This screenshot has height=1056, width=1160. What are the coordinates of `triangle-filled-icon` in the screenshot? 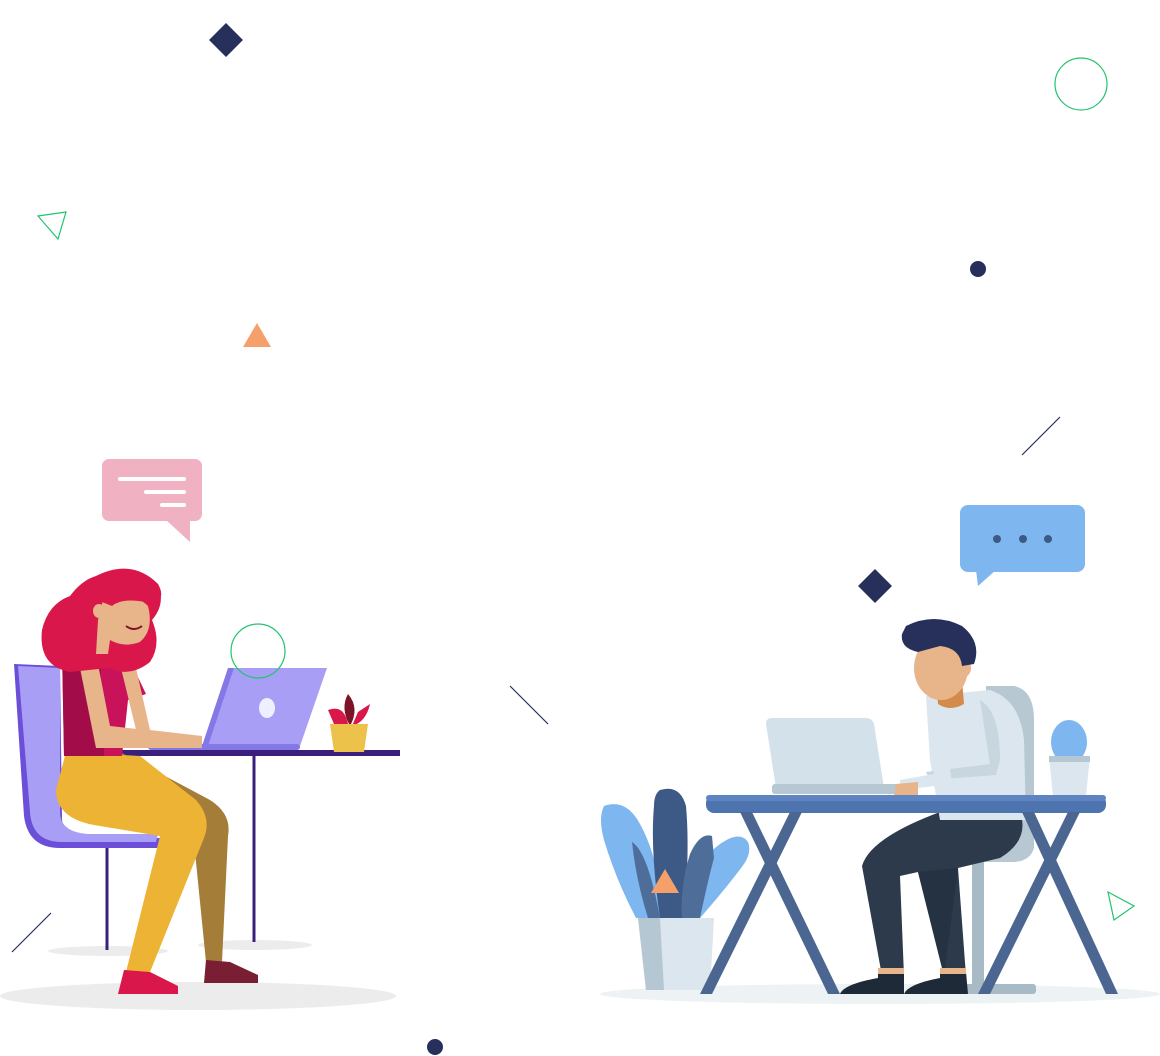 It's located at (257, 335).